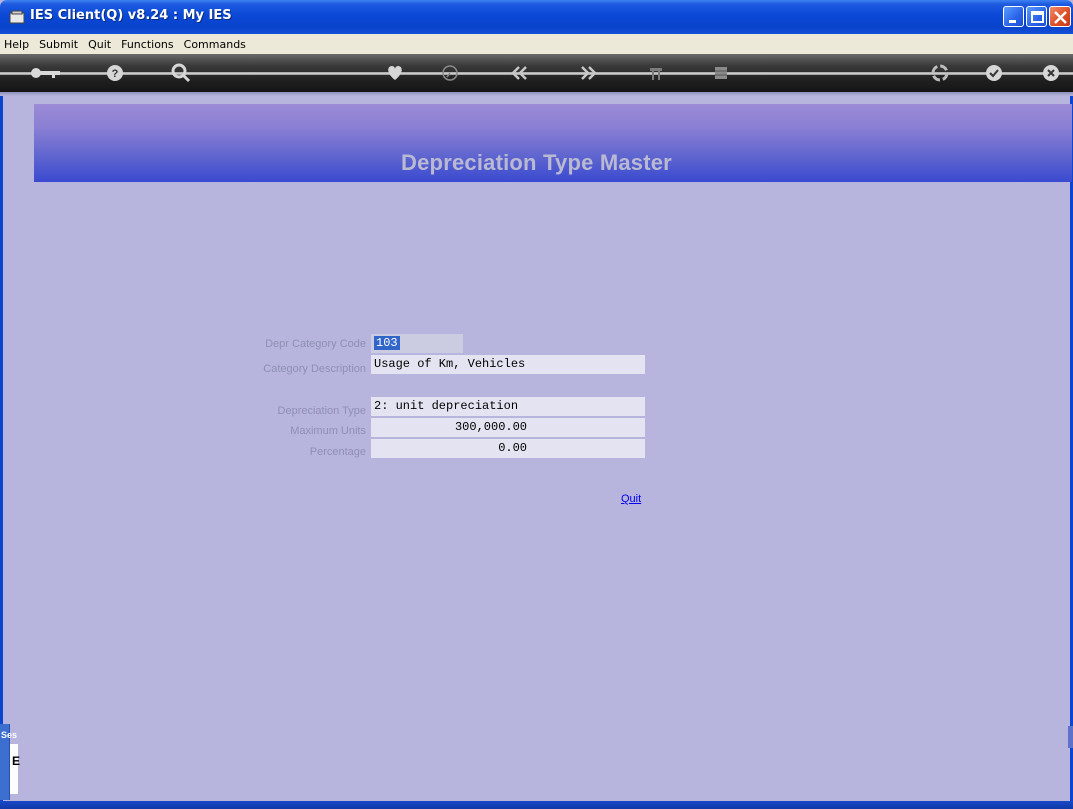  I want to click on maximum-units-label: Maximum Units, so click(328, 431).